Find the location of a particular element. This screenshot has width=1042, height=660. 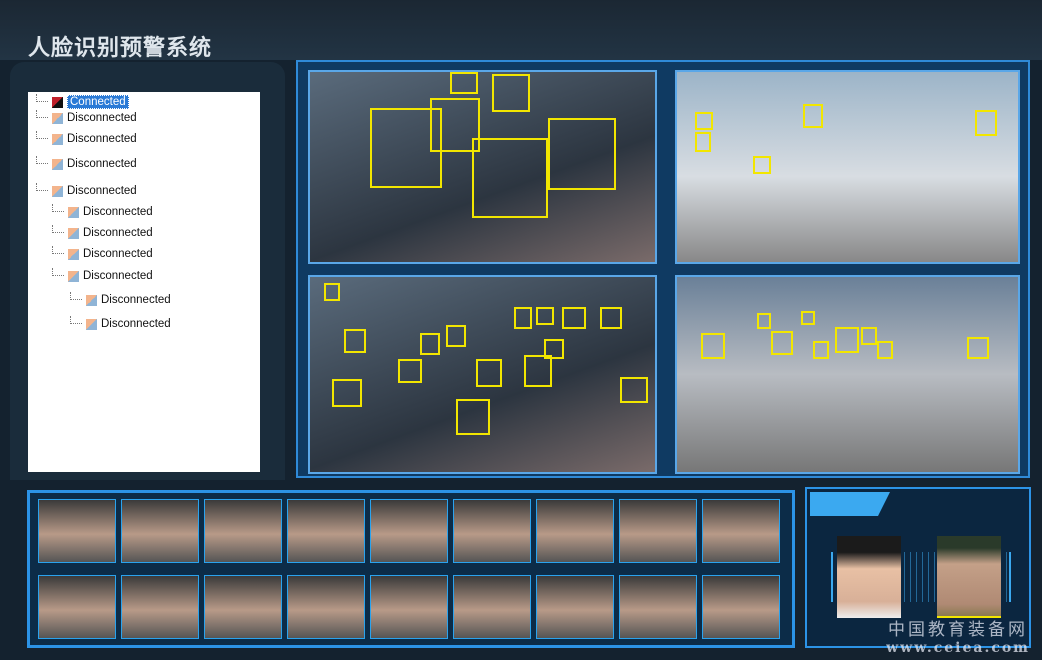

camera-connected-icon is located at coordinates (57, 102).